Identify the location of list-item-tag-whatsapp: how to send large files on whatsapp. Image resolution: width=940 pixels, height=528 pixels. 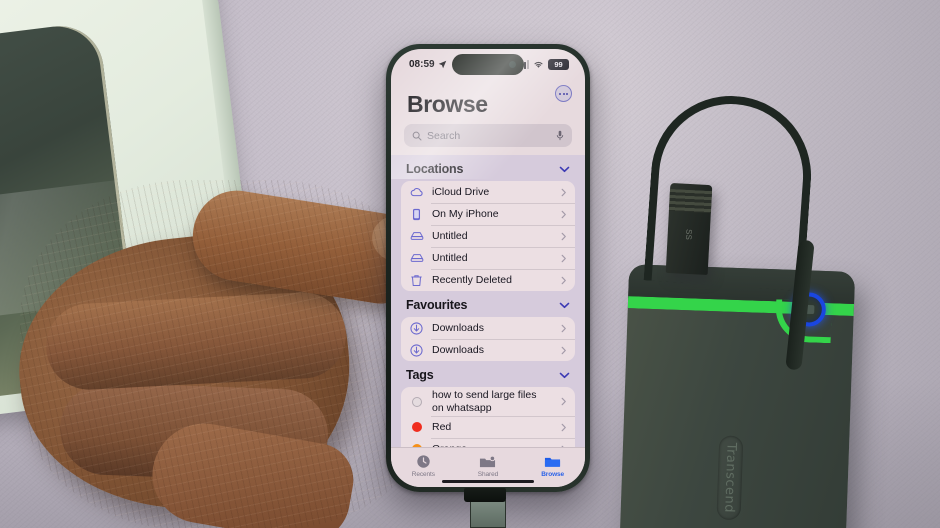
(488, 401).